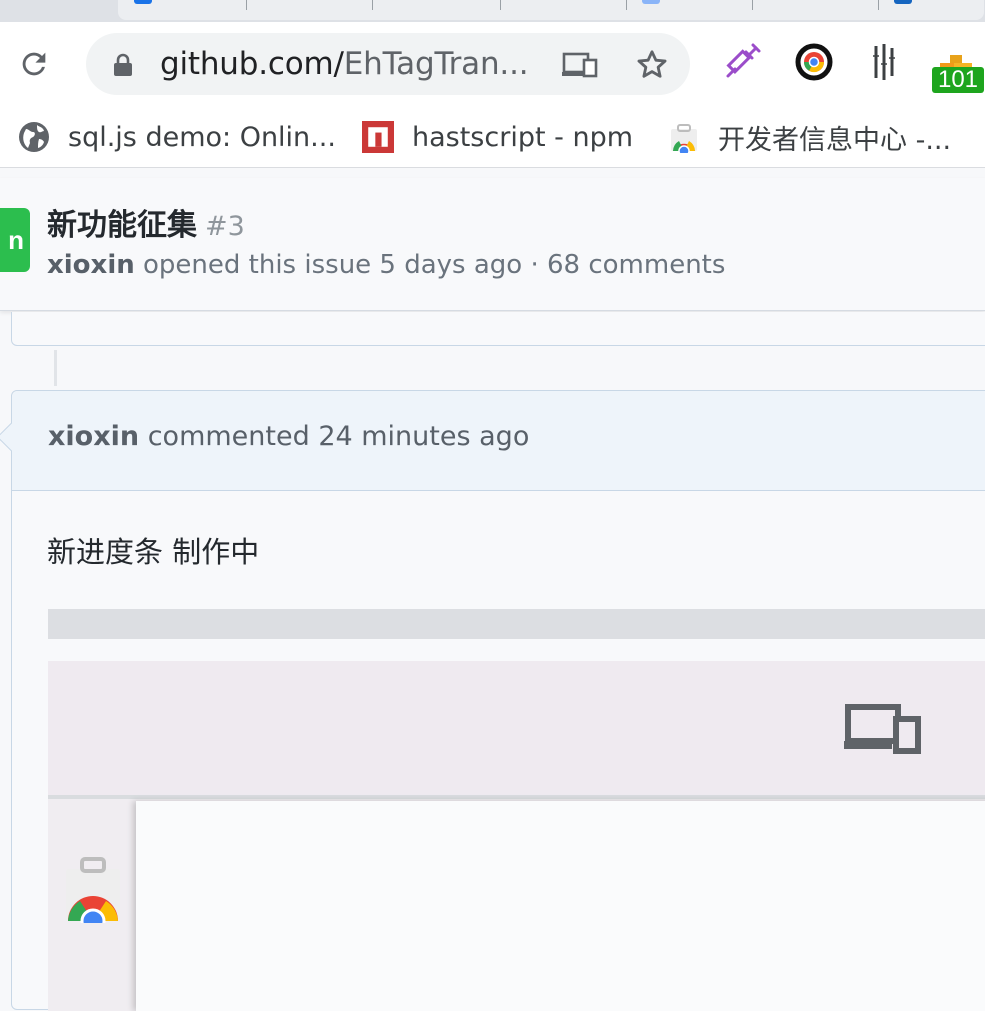  Describe the element at coordinates (652, 65) in the screenshot. I see `bookmark-star-icon` at that location.